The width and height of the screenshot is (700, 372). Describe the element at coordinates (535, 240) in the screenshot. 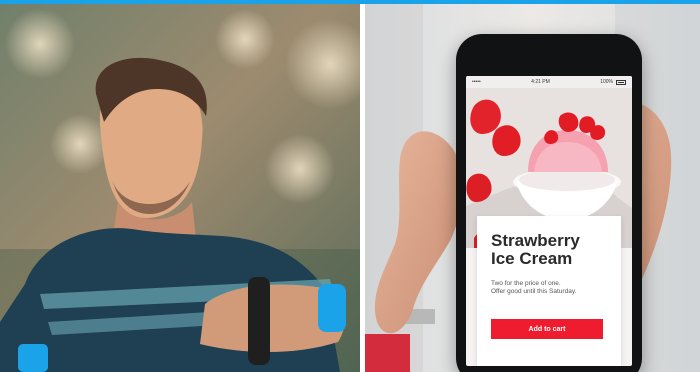

I see `promo-title-line-1: Strawberry` at that location.